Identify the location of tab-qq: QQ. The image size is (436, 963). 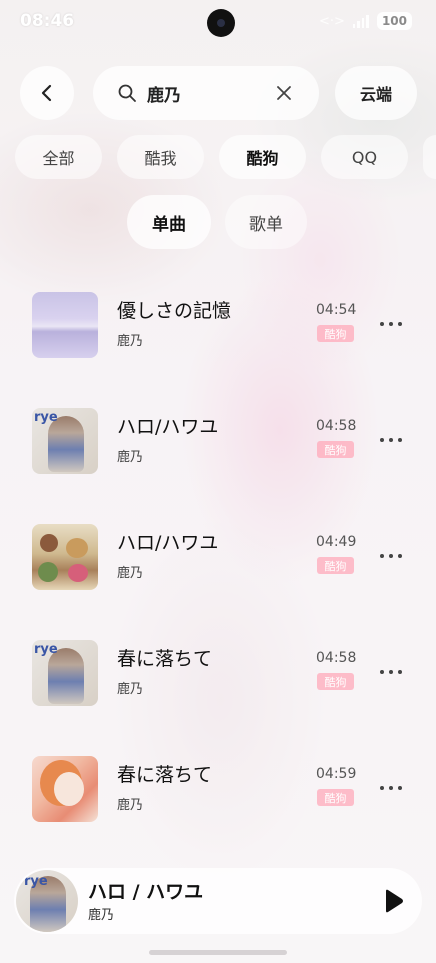
(364, 157).